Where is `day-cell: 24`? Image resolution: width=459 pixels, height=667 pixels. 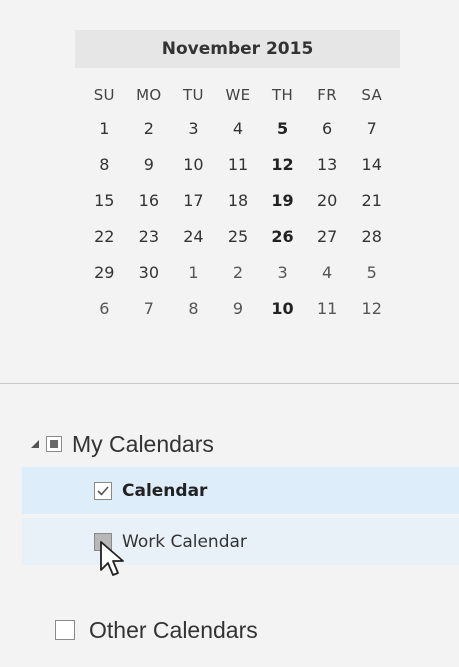 day-cell: 24 is located at coordinates (193, 236).